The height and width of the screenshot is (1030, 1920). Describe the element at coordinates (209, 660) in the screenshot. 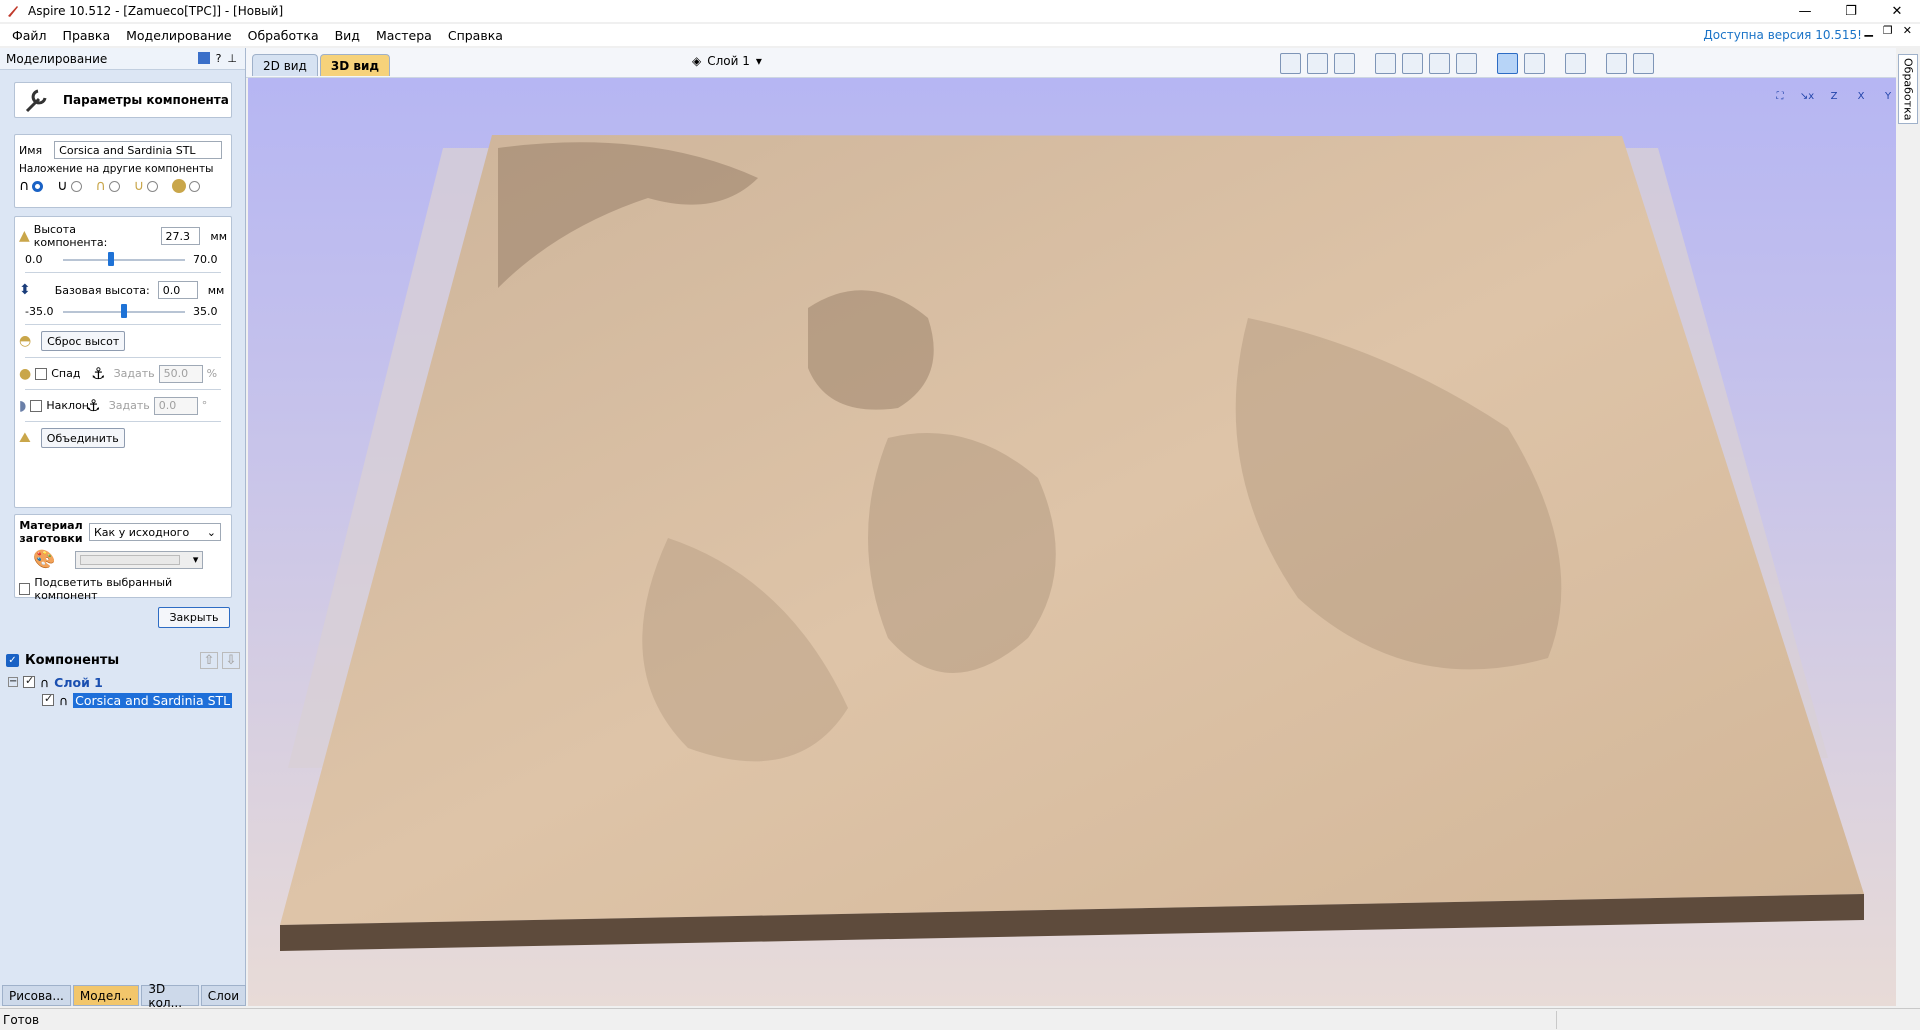

I see `move-up-icon: ⇧` at that location.